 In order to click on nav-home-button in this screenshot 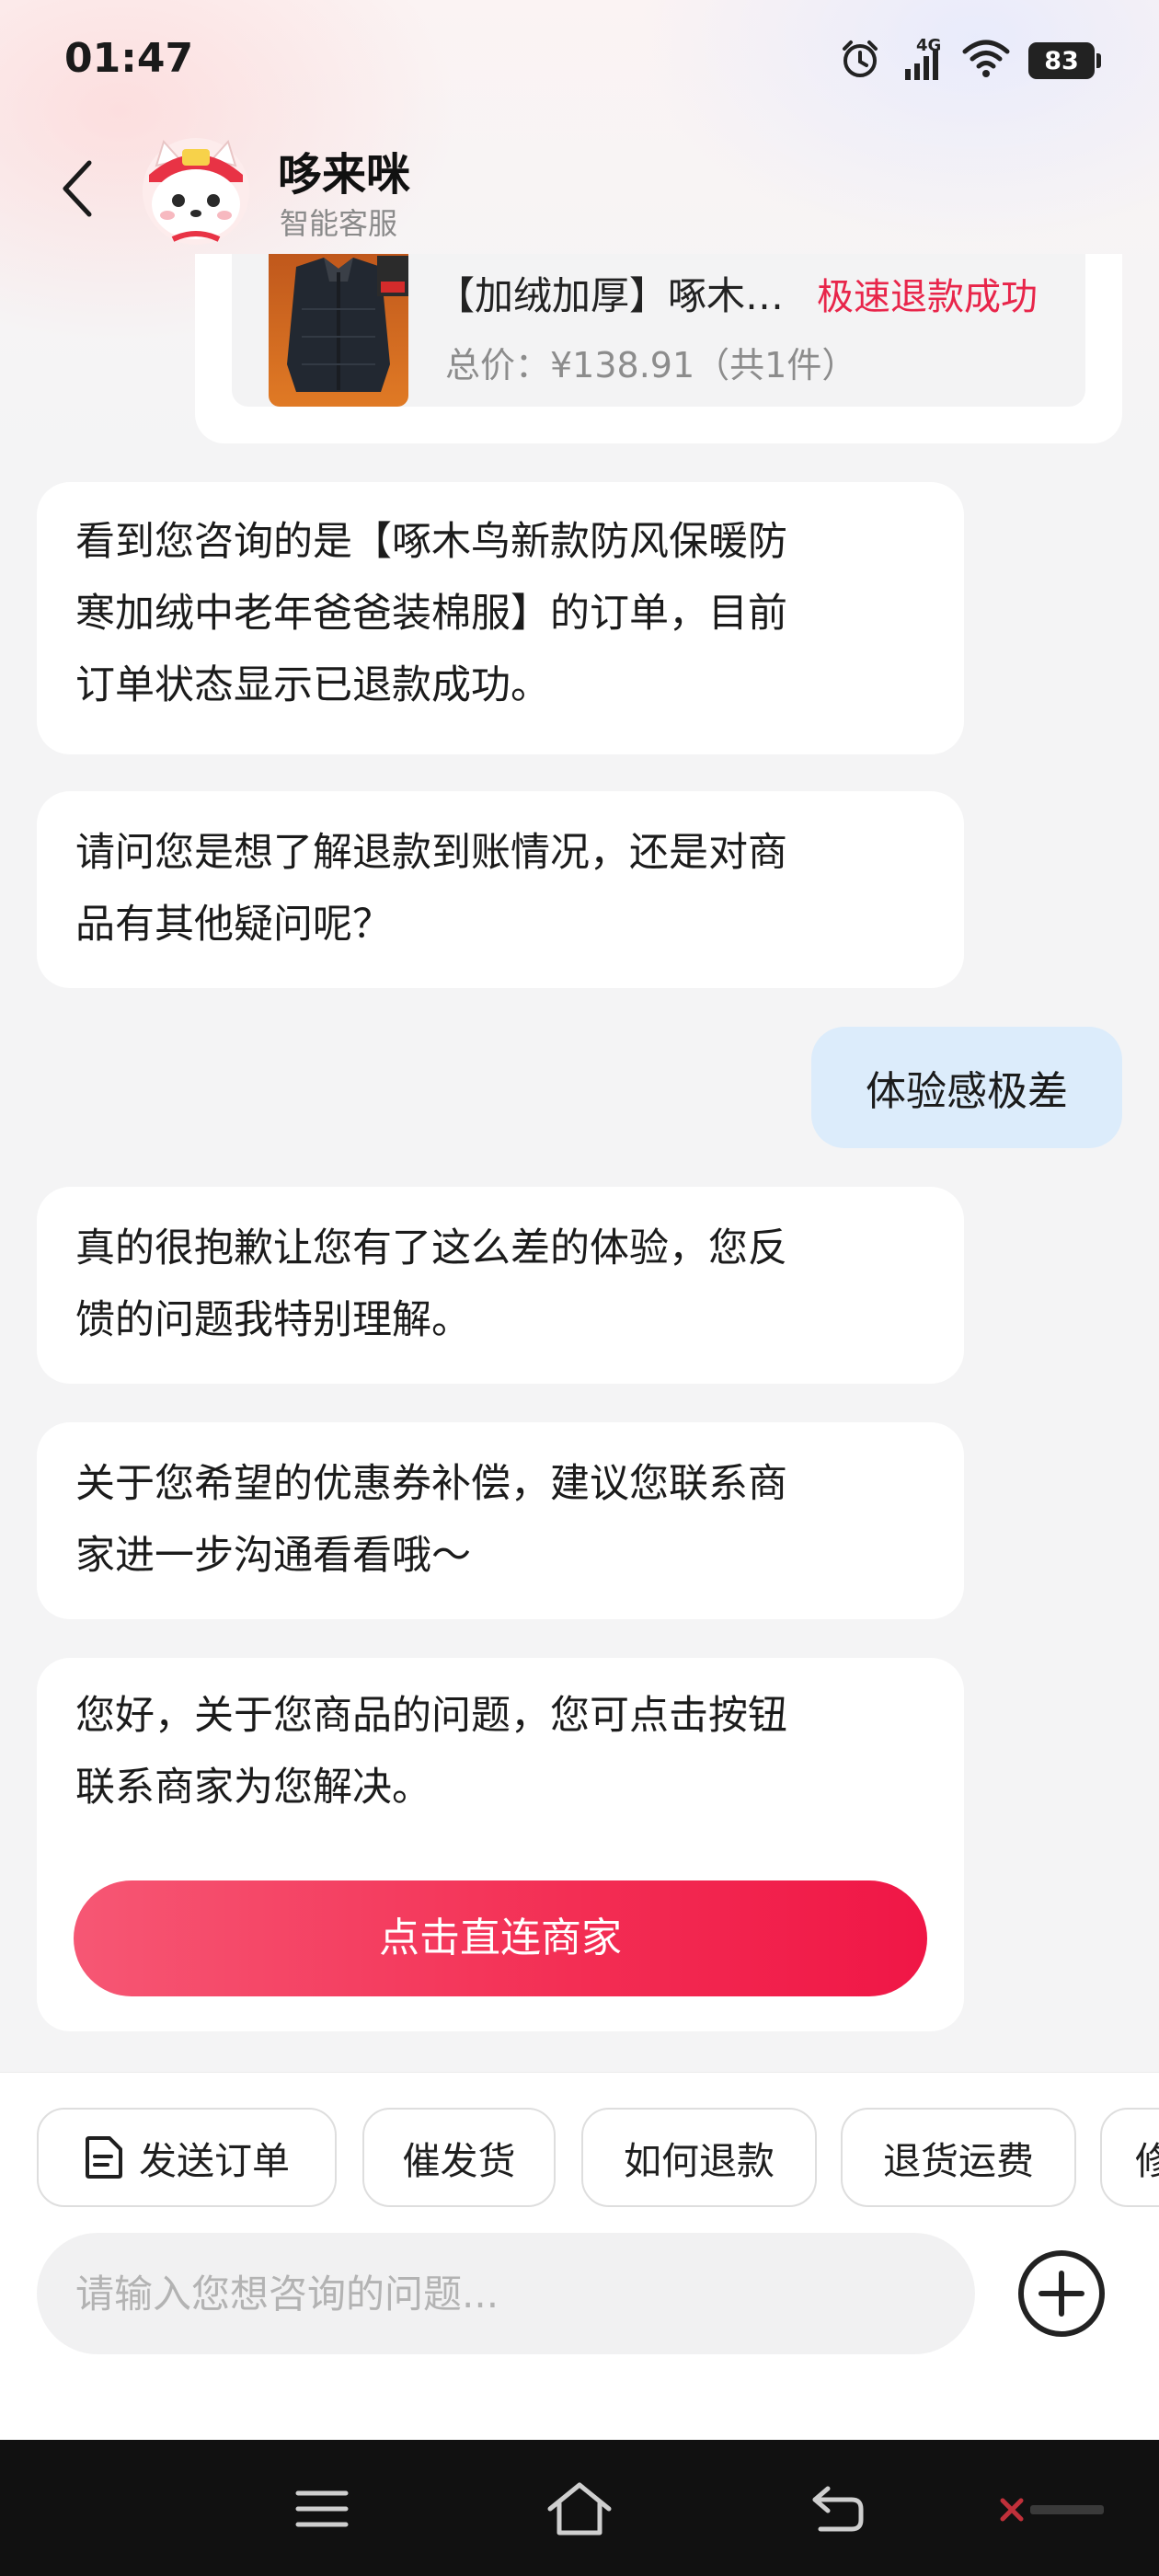, I will do `click(579, 2509)`.